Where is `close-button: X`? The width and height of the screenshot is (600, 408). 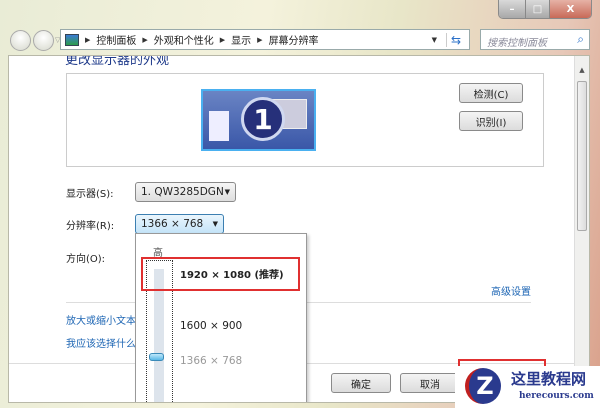
close-button: X is located at coordinates (570, 9).